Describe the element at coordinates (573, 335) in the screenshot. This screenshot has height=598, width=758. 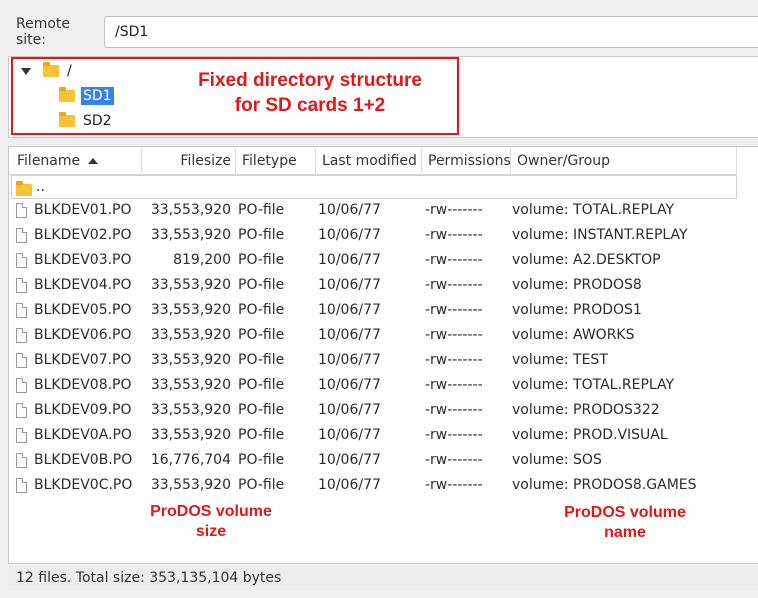
I see `cell-owner-group: volume: AWORKS` at that location.